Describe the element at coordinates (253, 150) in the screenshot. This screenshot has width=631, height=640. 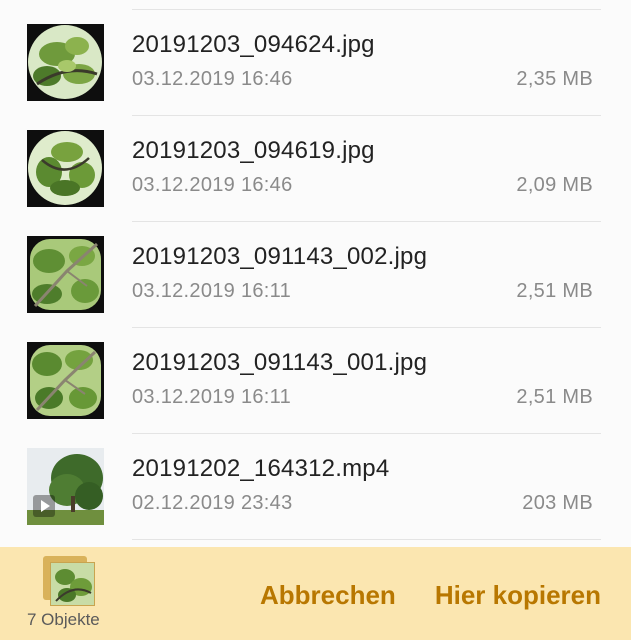
I see `file-name: 20191203_094619.jpg` at that location.